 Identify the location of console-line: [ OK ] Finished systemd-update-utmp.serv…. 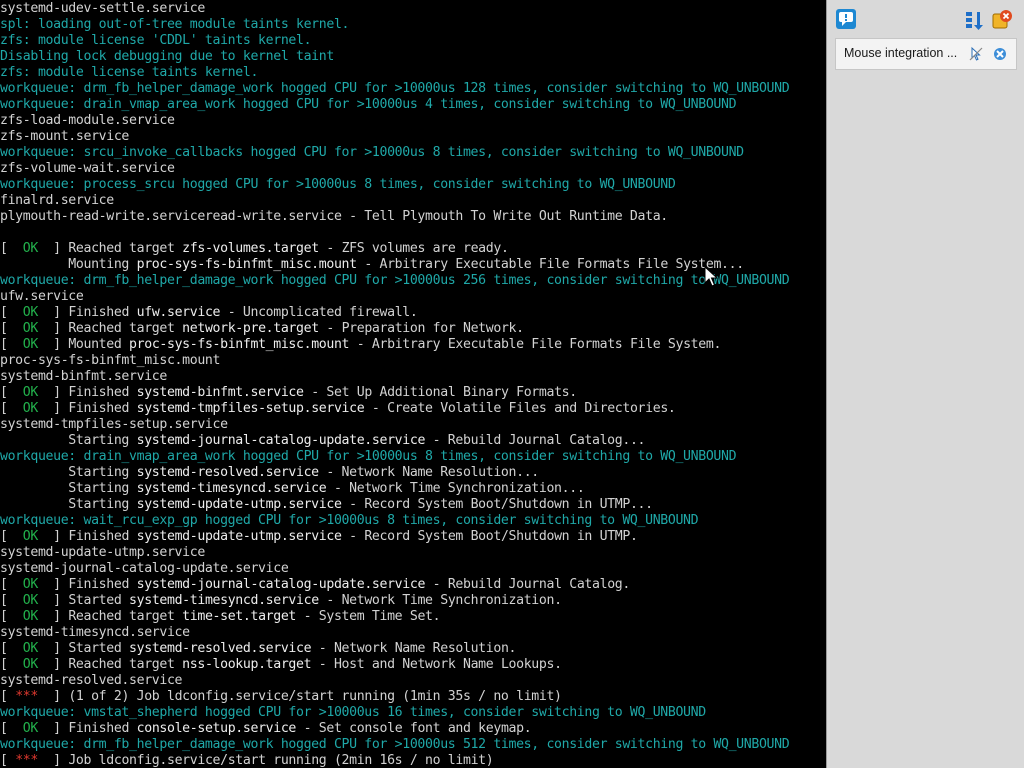
(413, 537).